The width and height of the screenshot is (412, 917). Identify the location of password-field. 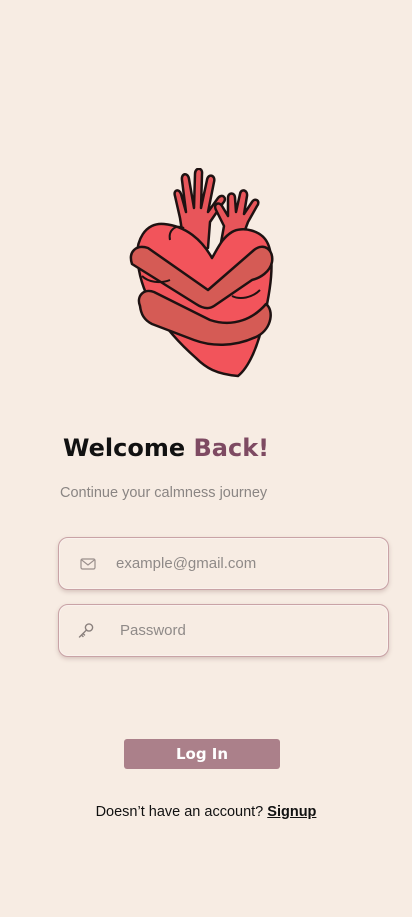
(223, 630).